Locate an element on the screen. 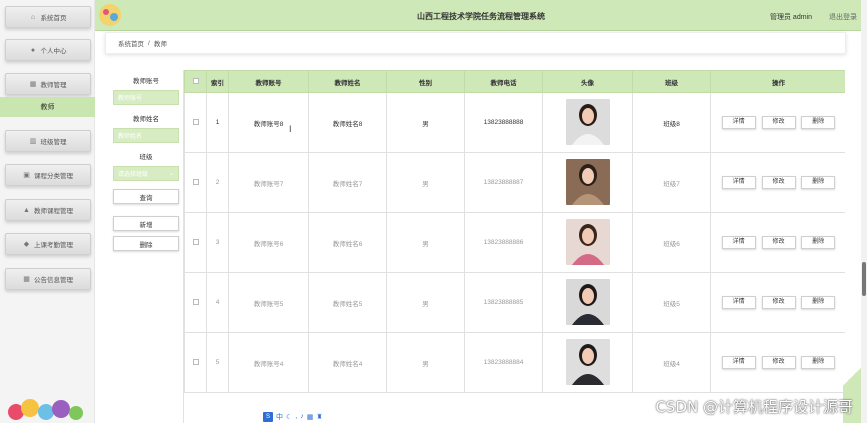 This screenshot has height=423, width=867. cell-class: 班级4 is located at coordinates (671, 362).